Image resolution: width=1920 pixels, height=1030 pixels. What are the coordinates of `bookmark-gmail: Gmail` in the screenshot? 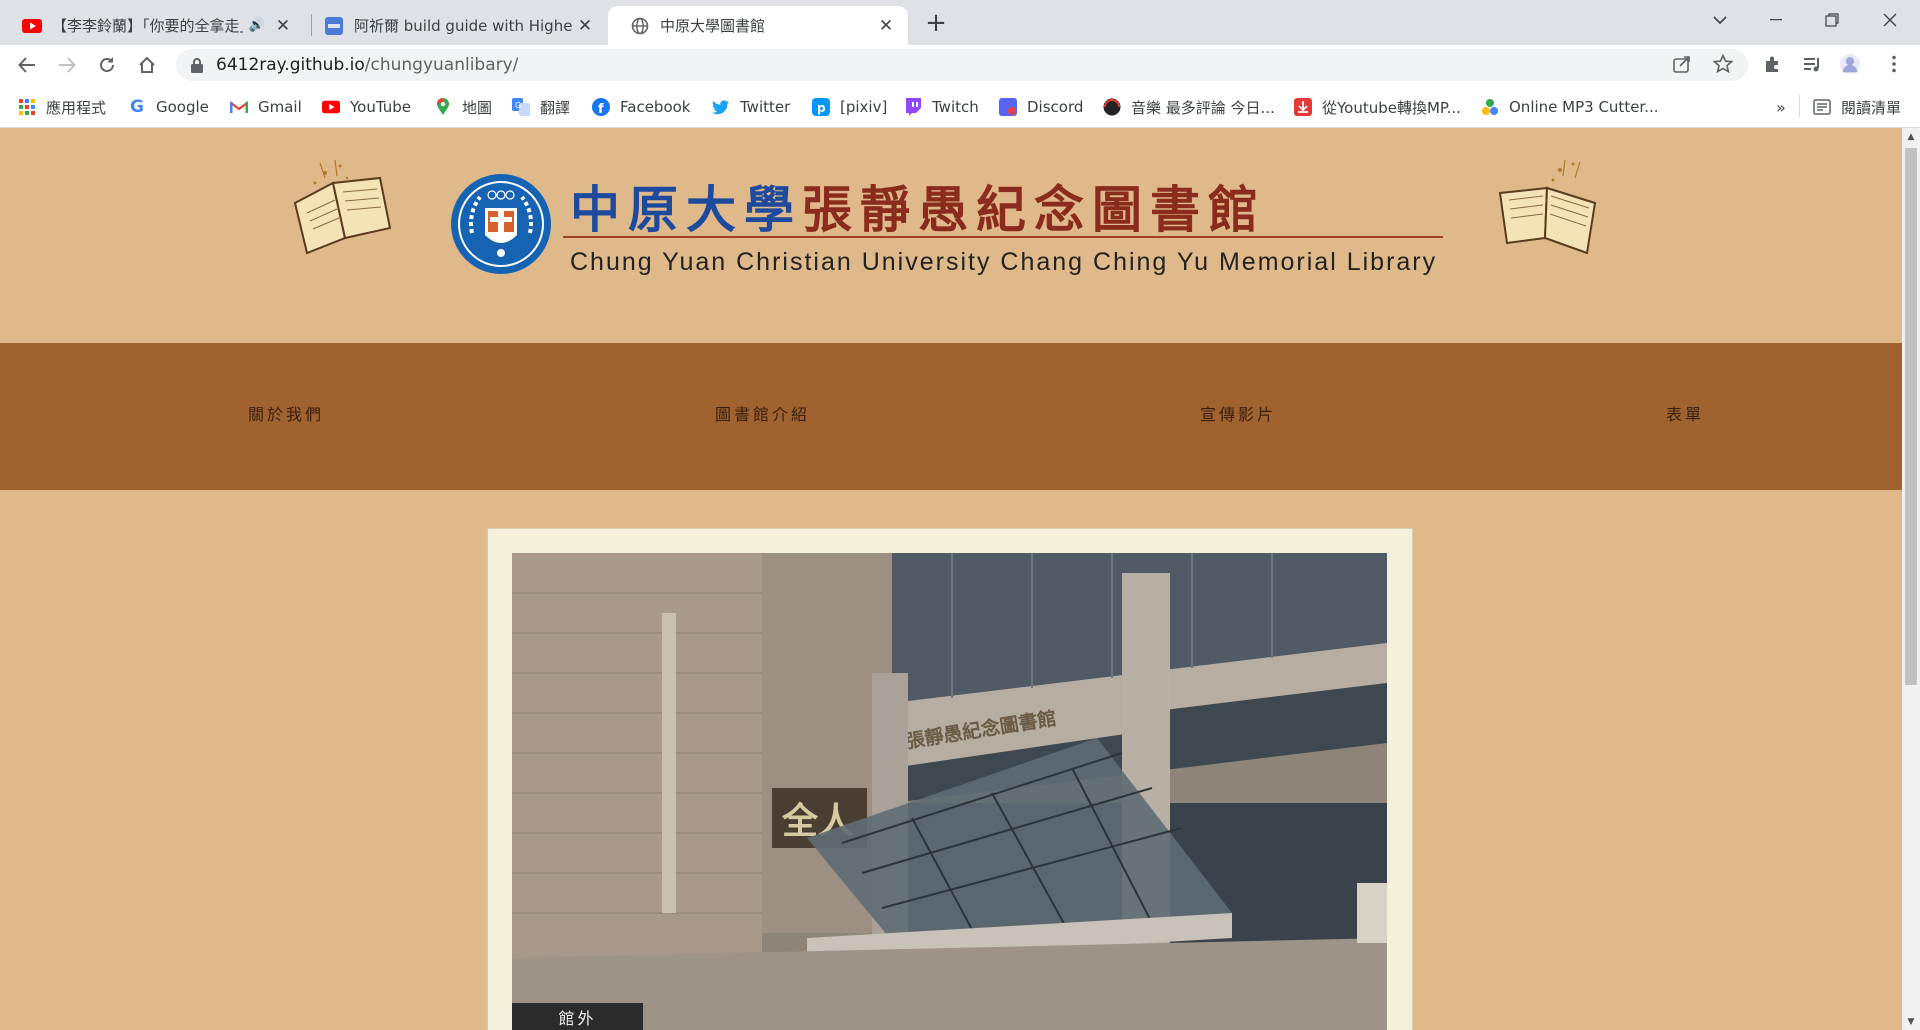 It's located at (266, 107).